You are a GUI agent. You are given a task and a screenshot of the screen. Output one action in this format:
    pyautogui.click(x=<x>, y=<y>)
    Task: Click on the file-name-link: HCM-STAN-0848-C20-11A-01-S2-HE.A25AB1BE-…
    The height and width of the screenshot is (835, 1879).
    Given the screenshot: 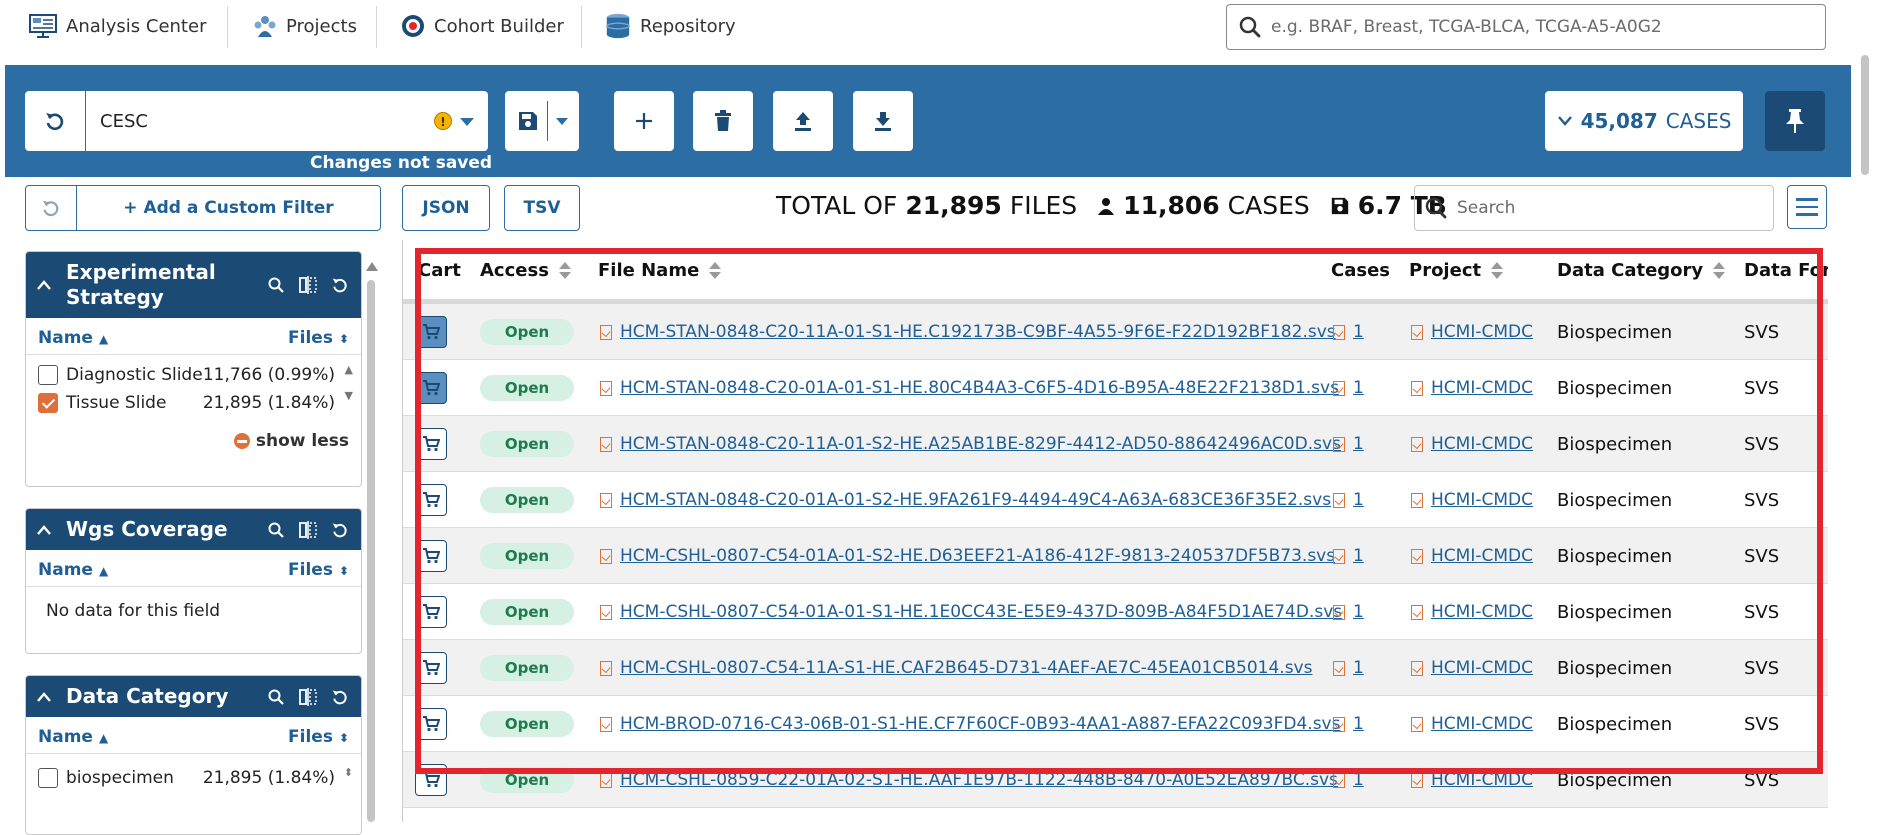 What is the action you would take?
    pyautogui.click(x=980, y=444)
    